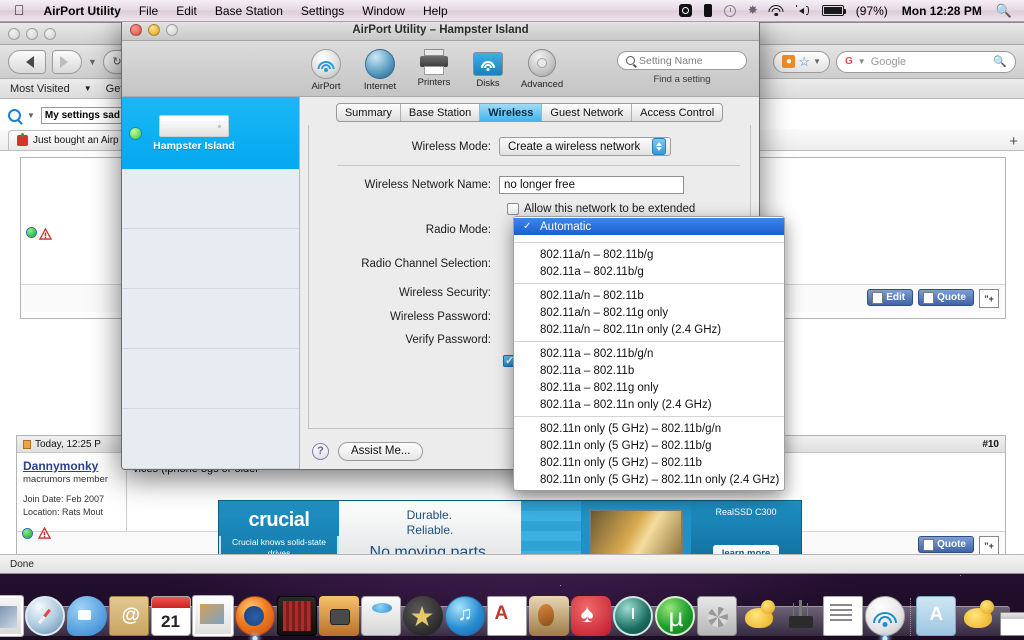 This screenshot has width=1024, height=640. Describe the element at coordinates (884, 618) in the screenshot. I see `dock-item-airport-utility` at that location.